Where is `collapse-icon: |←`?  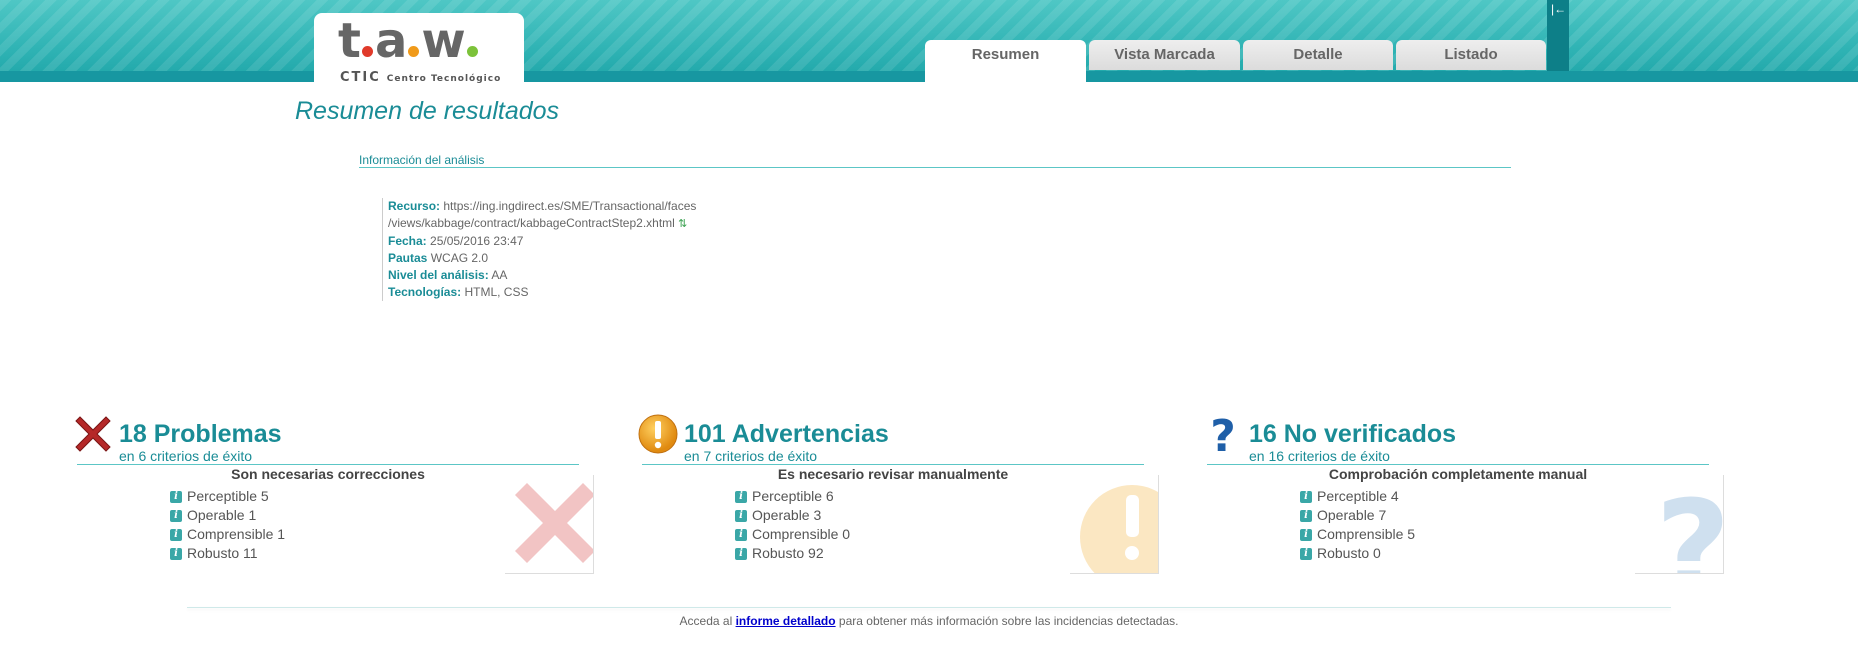
collapse-icon: |← is located at coordinates (1559, 9).